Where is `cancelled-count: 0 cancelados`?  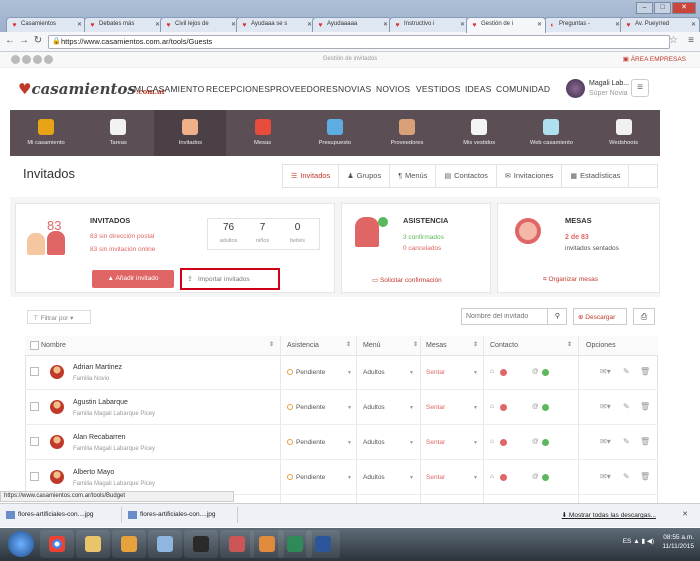 cancelled-count: 0 cancelados is located at coordinates (422, 248).